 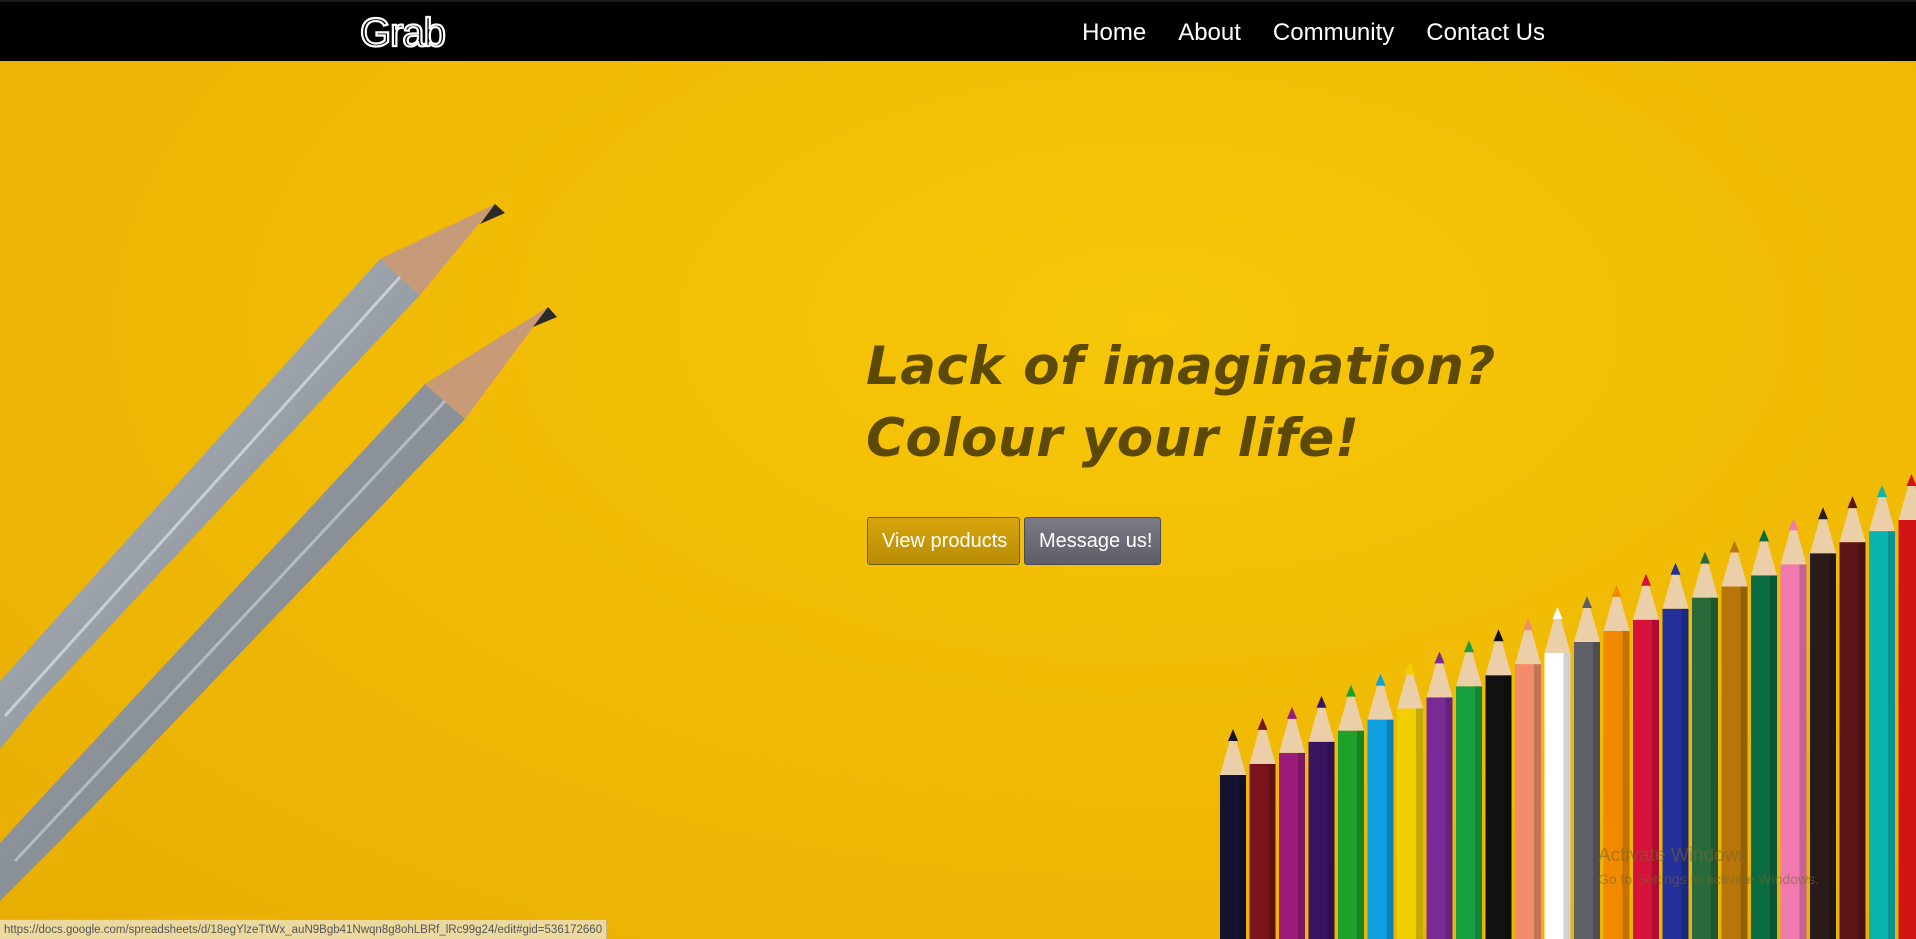 What do you see at coordinates (1708, 879) in the screenshot?
I see `watermark-subtitle: Go to Settings to activate Windows.` at bounding box center [1708, 879].